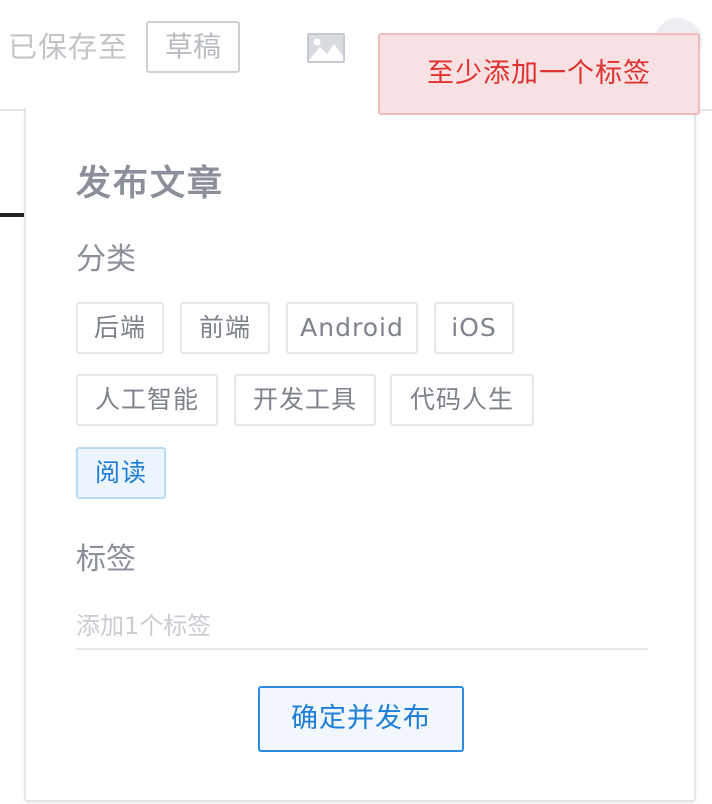 The height and width of the screenshot is (804, 712). Describe the element at coordinates (326, 48) in the screenshot. I see `image-icon` at that location.